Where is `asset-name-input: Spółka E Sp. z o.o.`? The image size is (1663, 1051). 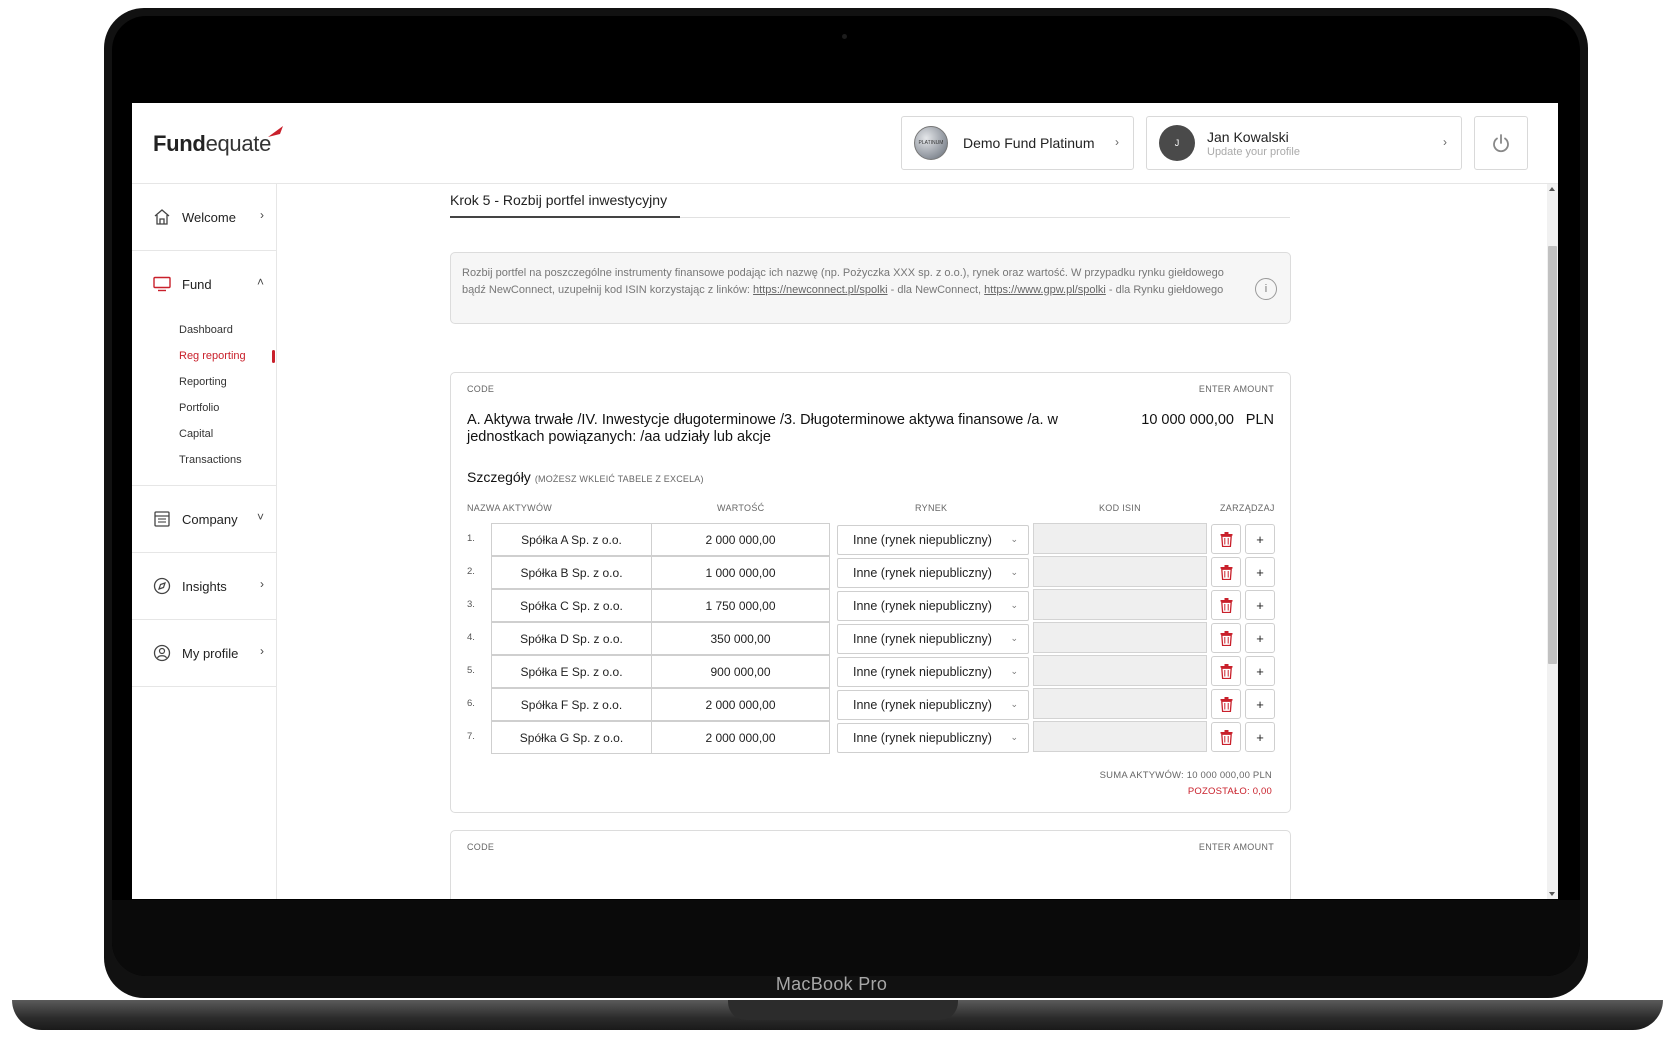
asset-name-input: Spółka E Sp. z o.o. is located at coordinates (571, 671).